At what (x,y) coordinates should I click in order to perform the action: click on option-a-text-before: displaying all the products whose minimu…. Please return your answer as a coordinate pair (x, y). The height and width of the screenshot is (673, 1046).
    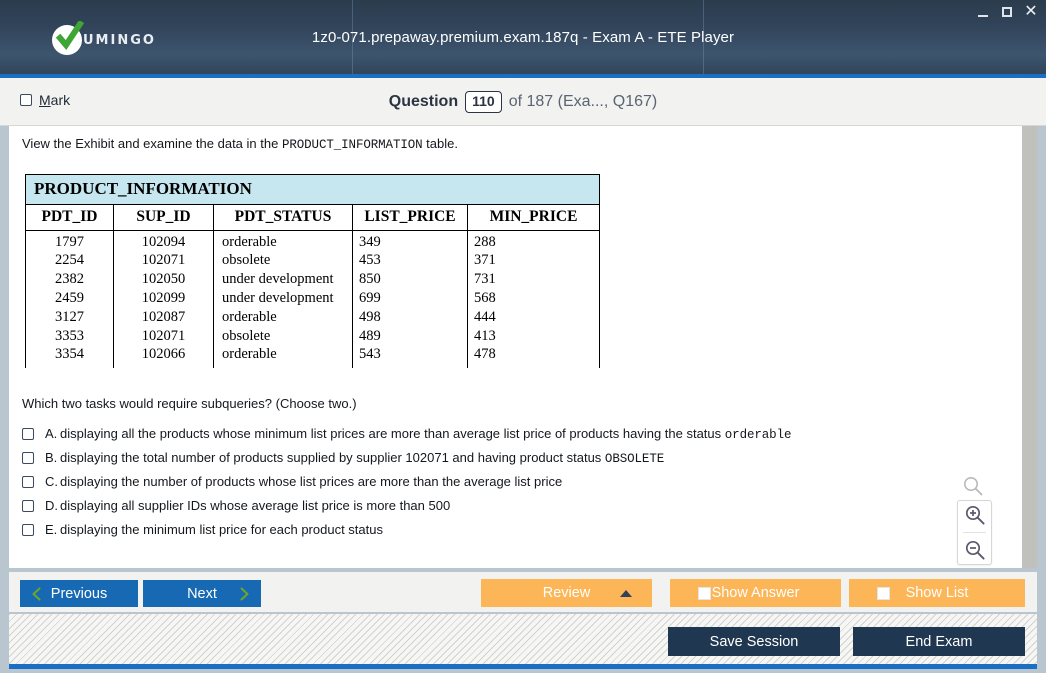
    Looking at the image, I should click on (392, 433).